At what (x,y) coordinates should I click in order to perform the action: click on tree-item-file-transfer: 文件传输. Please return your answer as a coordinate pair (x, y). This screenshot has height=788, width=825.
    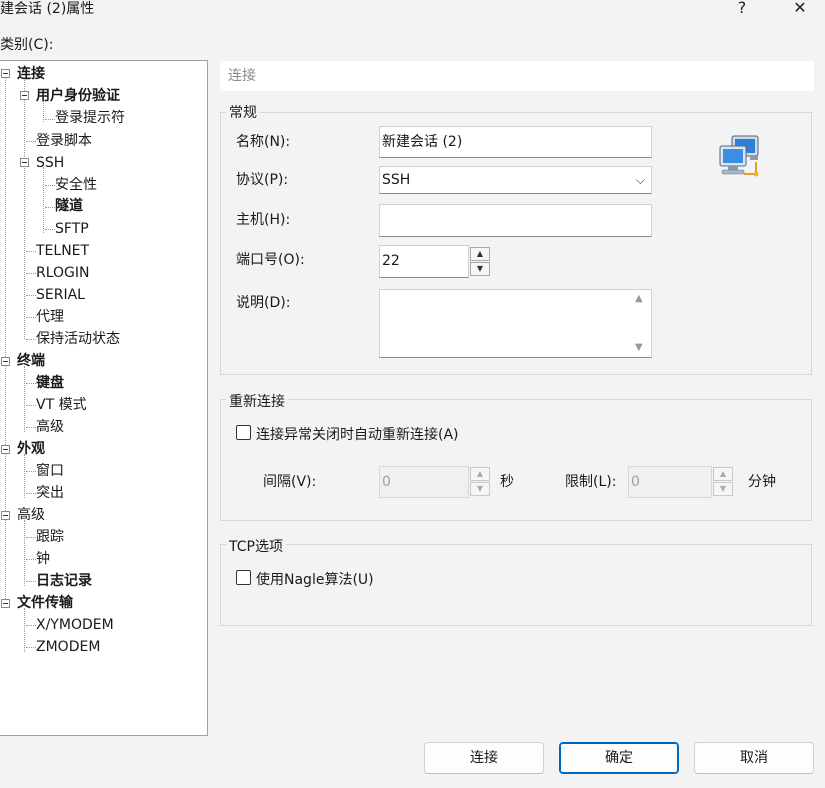
    Looking at the image, I should click on (45, 603).